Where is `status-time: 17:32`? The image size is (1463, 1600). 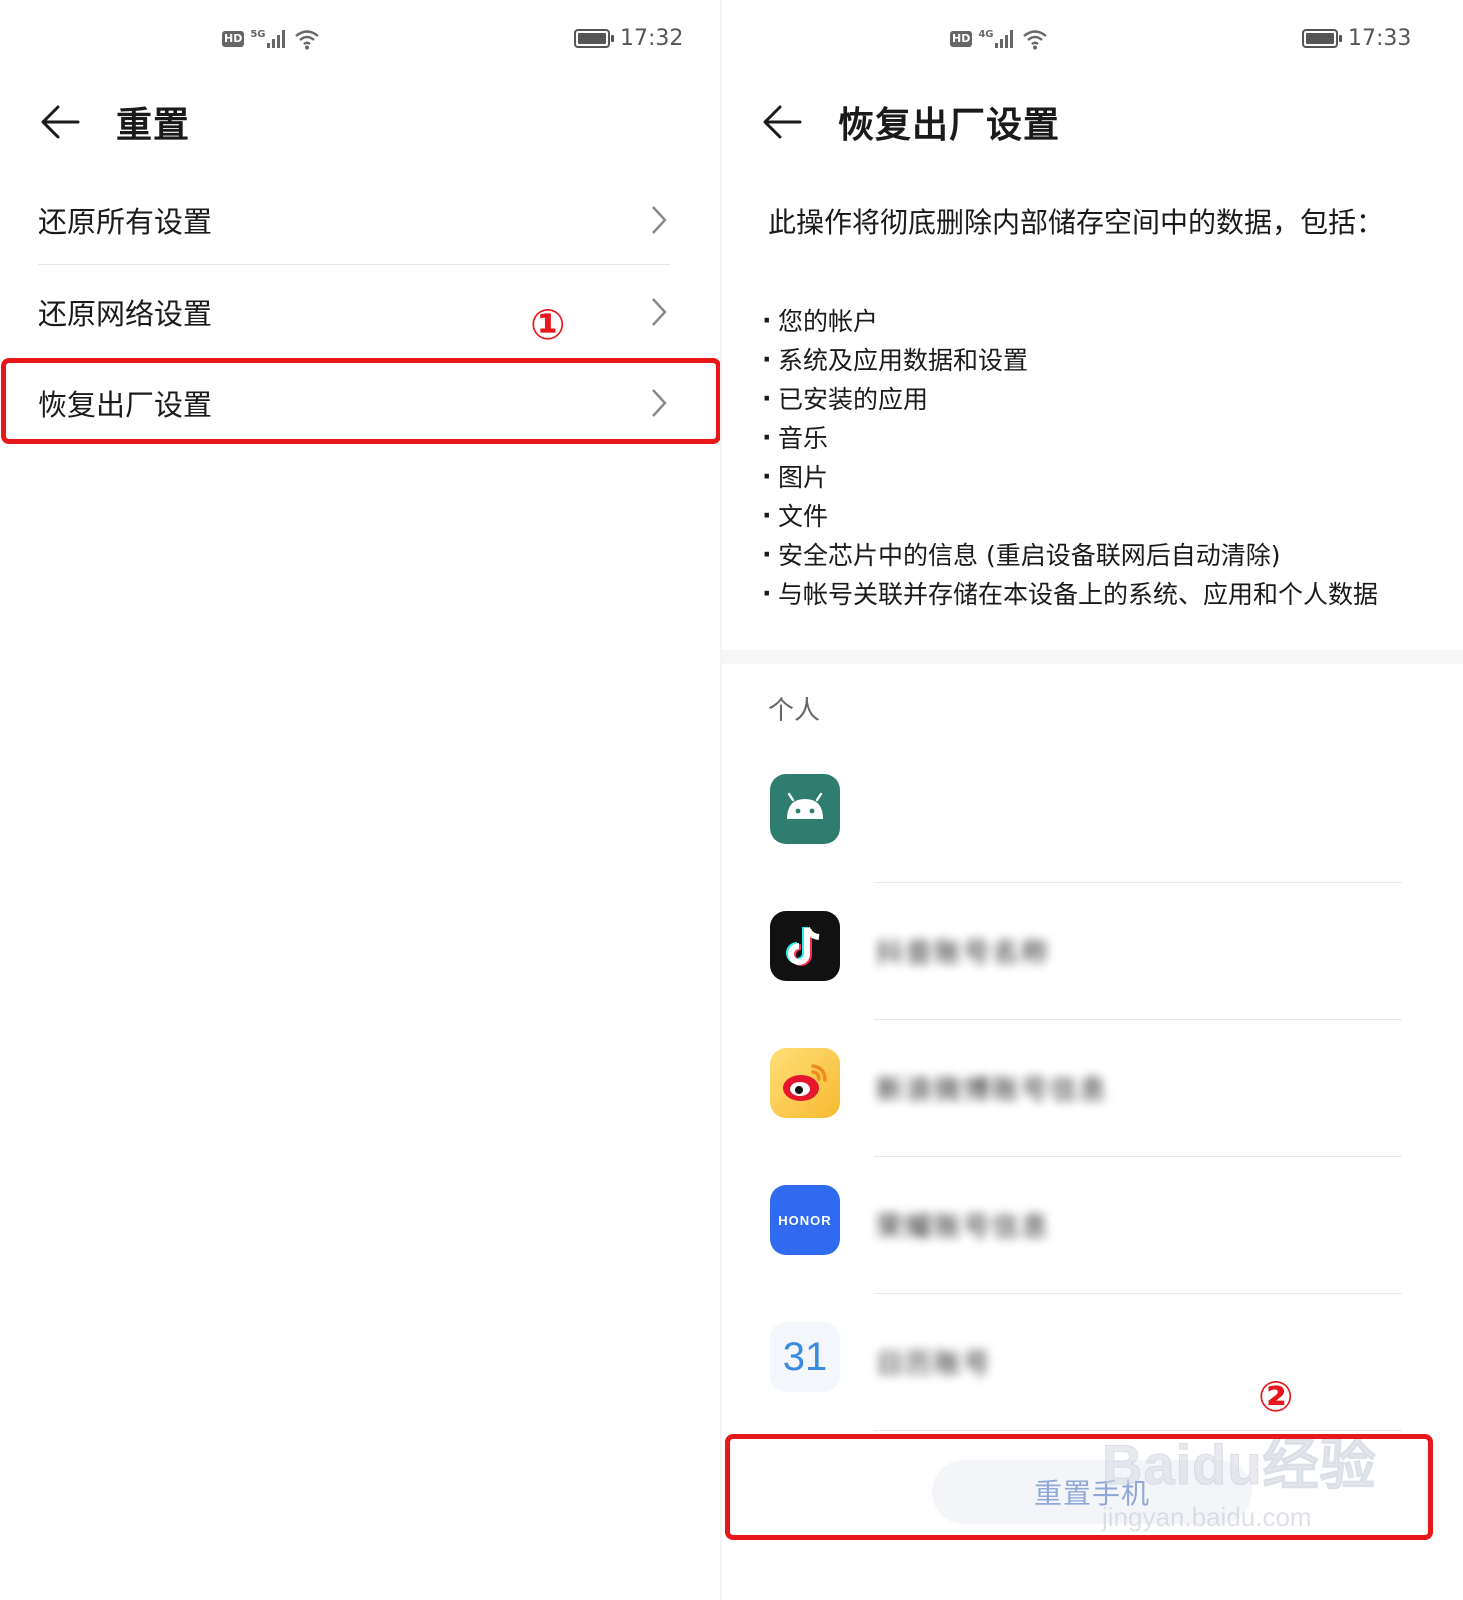
status-time: 17:32 is located at coordinates (652, 38).